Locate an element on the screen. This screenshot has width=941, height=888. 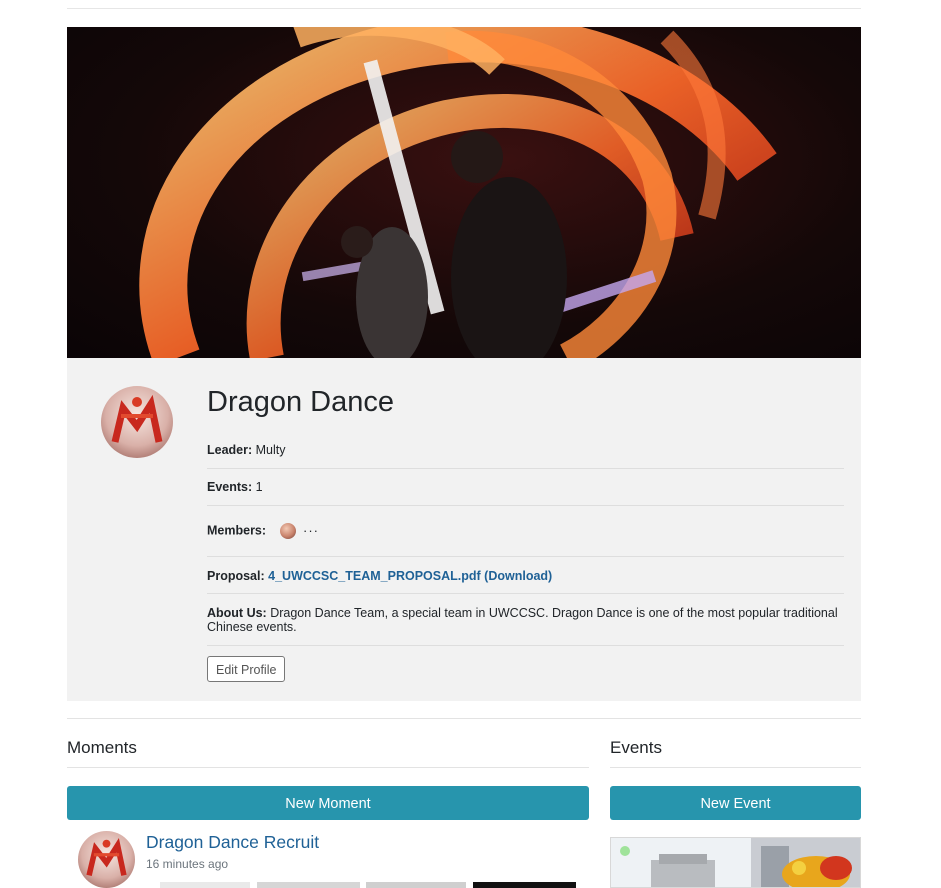
moments-divider is located at coordinates (328, 767).